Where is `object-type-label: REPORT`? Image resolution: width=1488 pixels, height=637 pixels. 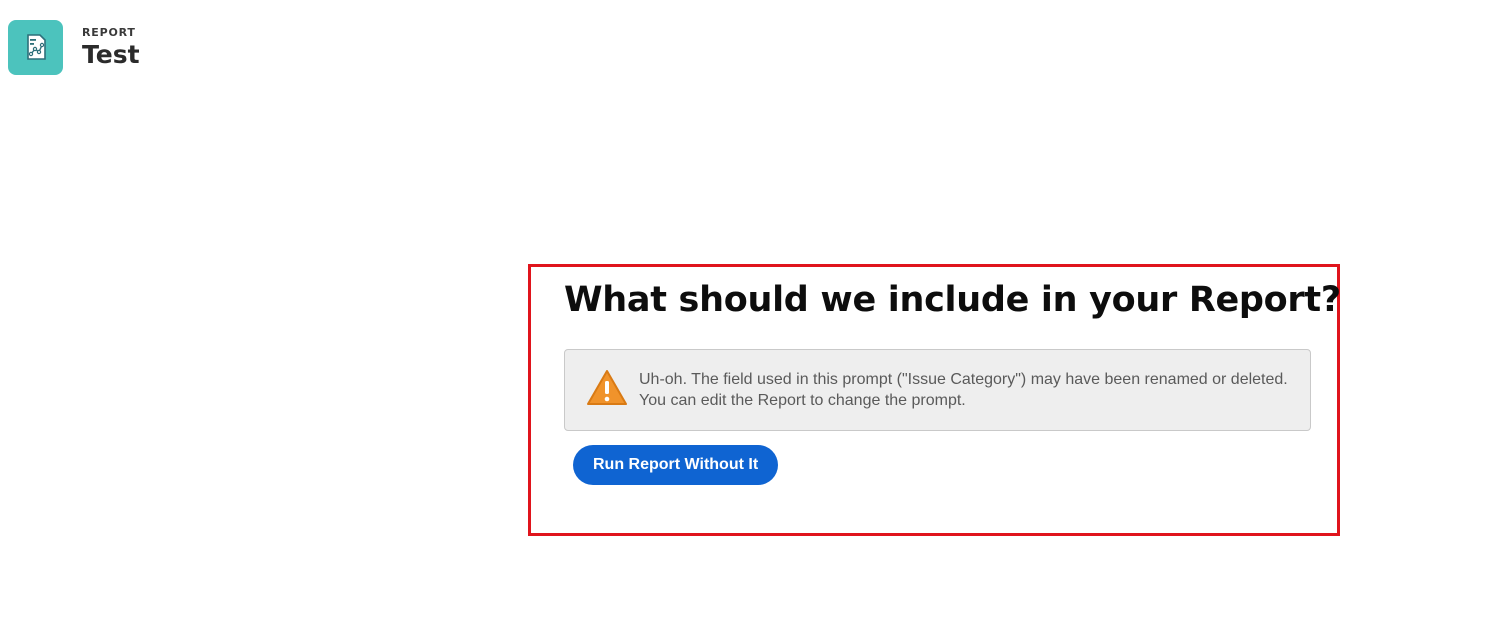 object-type-label: REPORT is located at coordinates (109, 32).